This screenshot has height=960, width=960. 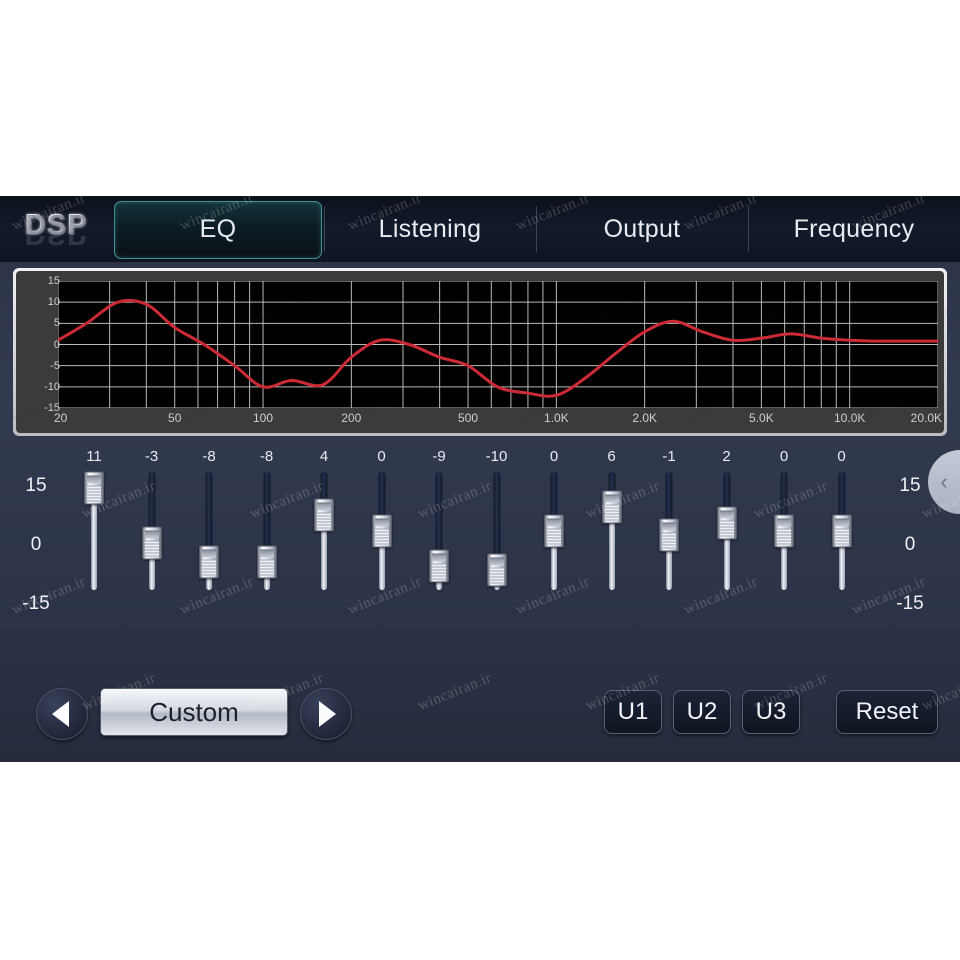 I want to click on tab-frequency-label: Frequency, so click(x=854, y=228).